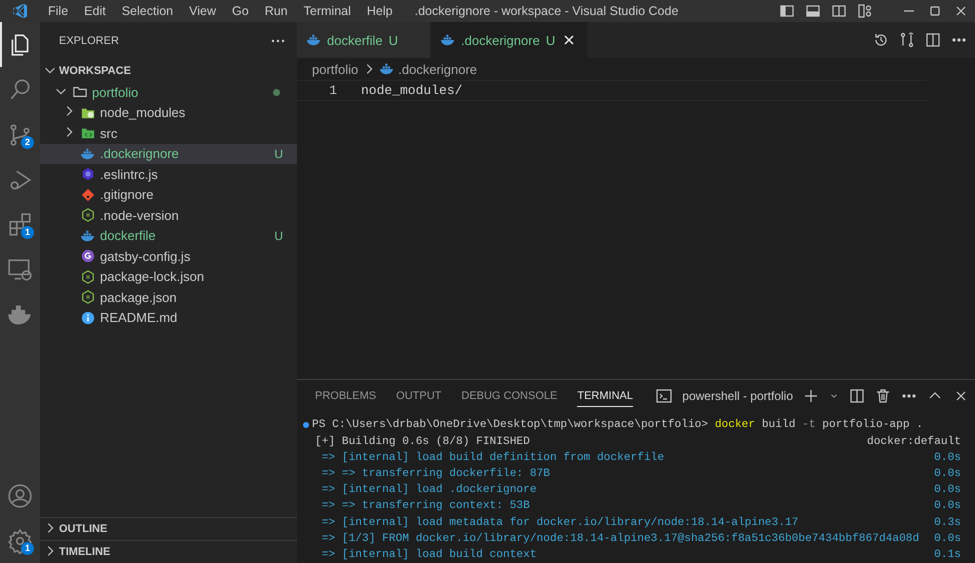  What do you see at coordinates (168, 154) in the screenshot?
I see `tree-item: .dockerignore U` at bounding box center [168, 154].